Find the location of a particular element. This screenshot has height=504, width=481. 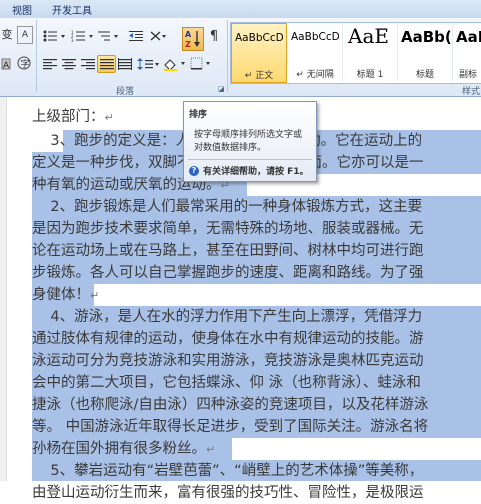

style-name: 副标 is located at coordinates (468, 75).